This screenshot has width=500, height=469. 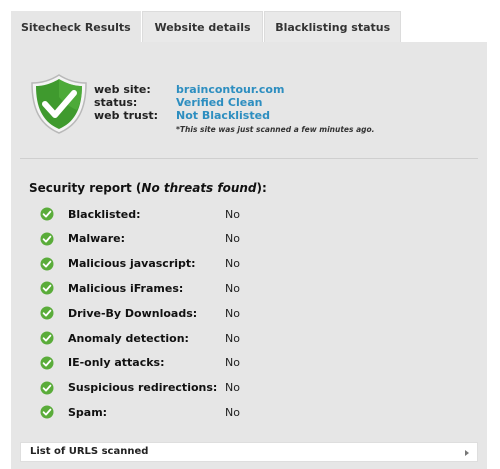 I want to click on check-label: Blacklisted:, so click(x=104, y=214).